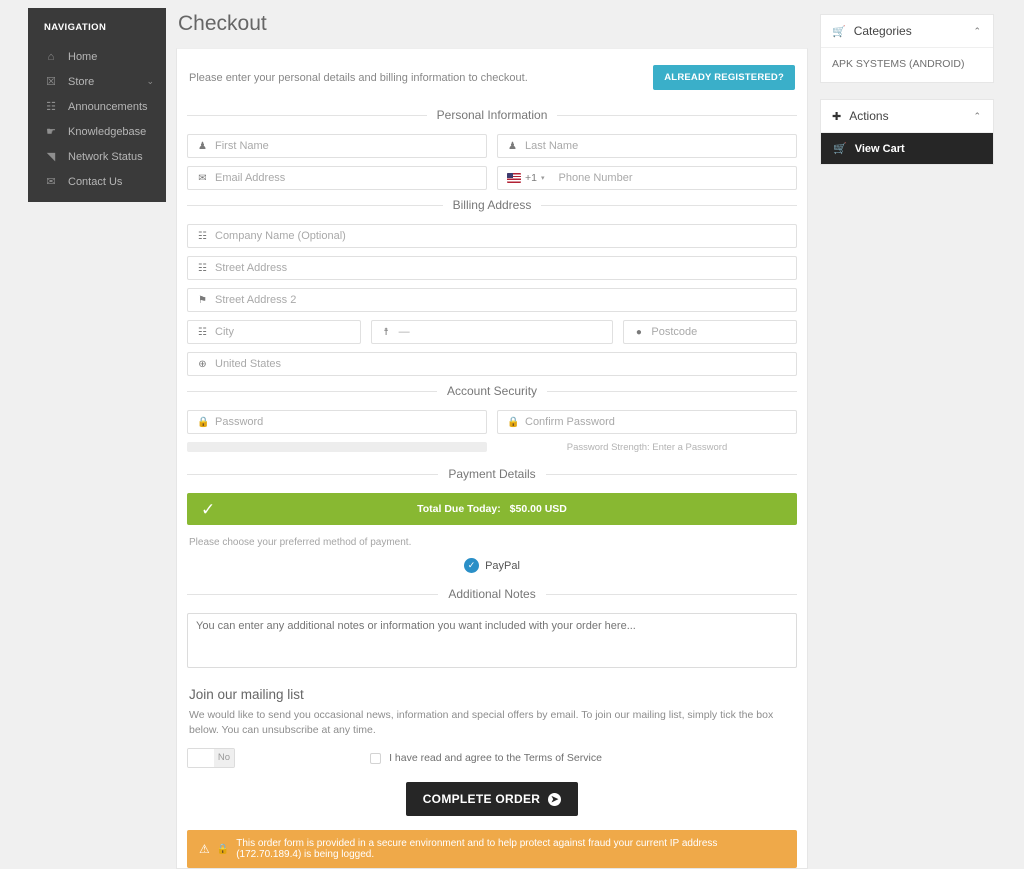 The image size is (1024, 869). What do you see at coordinates (337, 146) in the screenshot?
I see `first-name-input: ♟ First Name` at bounding box center [337, 146].